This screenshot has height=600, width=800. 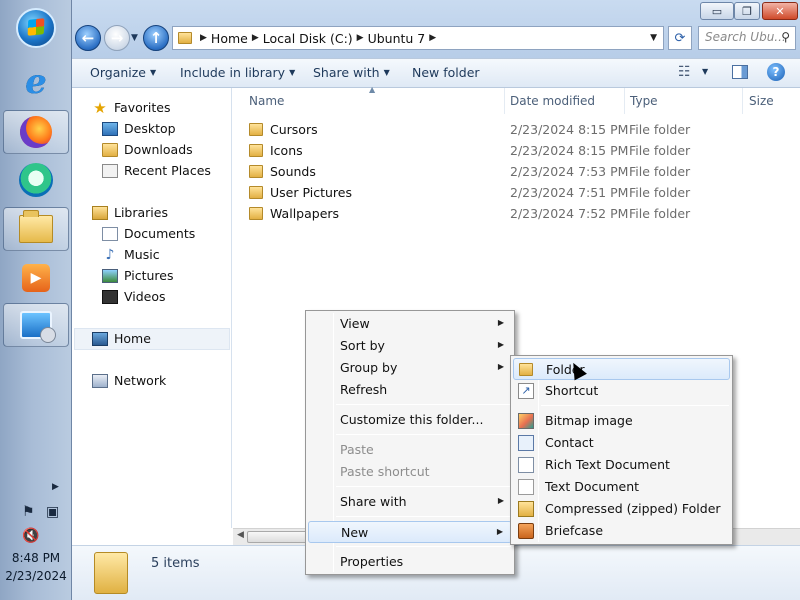 I want to click on new-shortcut-item: ↗ Shortcut, so click(x=621, y=391).